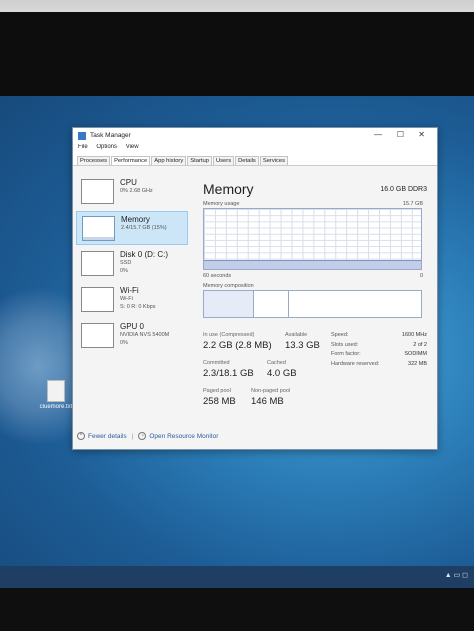  What do you see at coordinates (82, 136) in the screenshot?
I see `task-manager-icon` at bounding box center [82, 136].